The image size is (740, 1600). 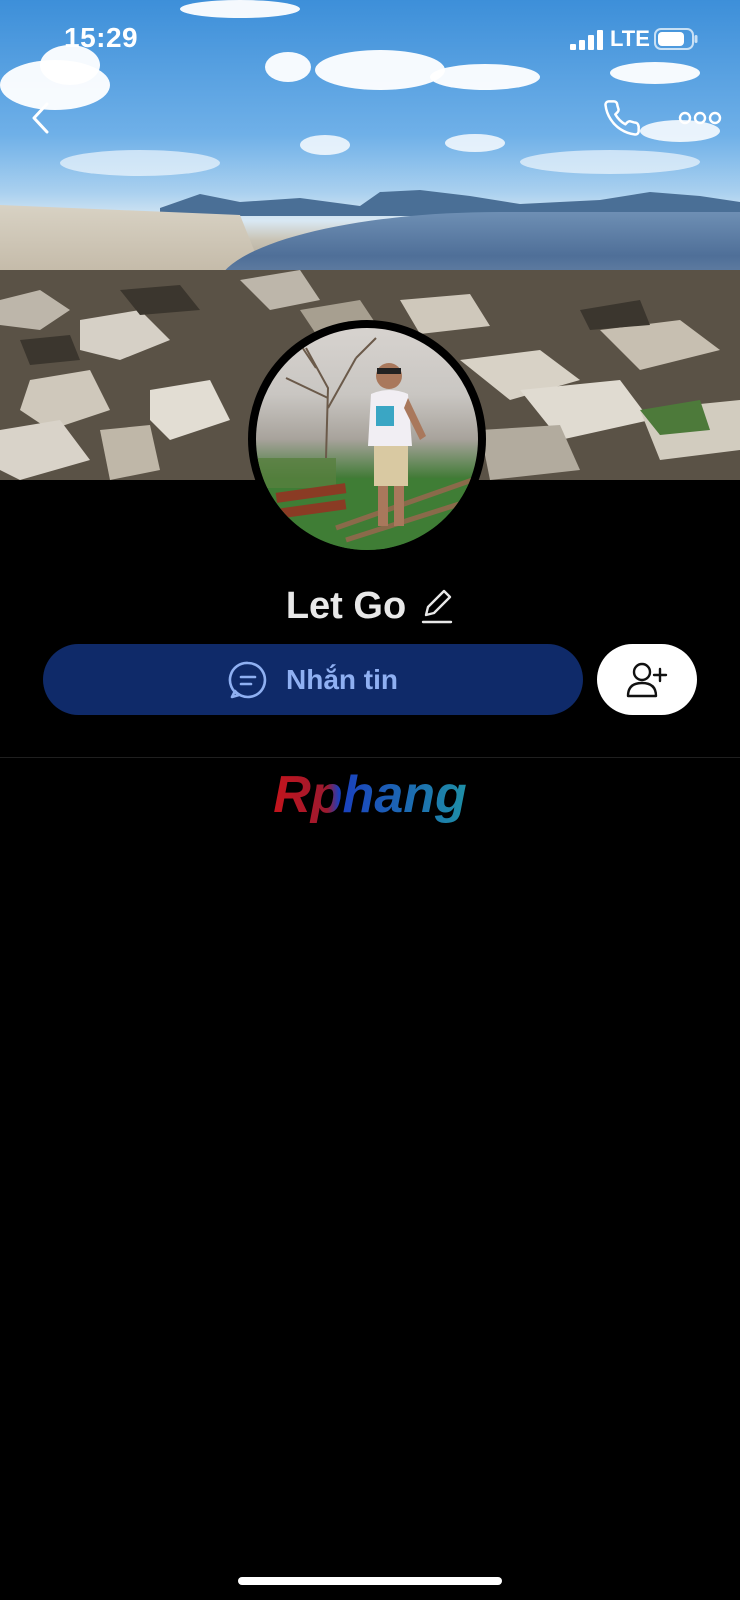 I want to click on profile-avatar, so click(x=367, y=439).